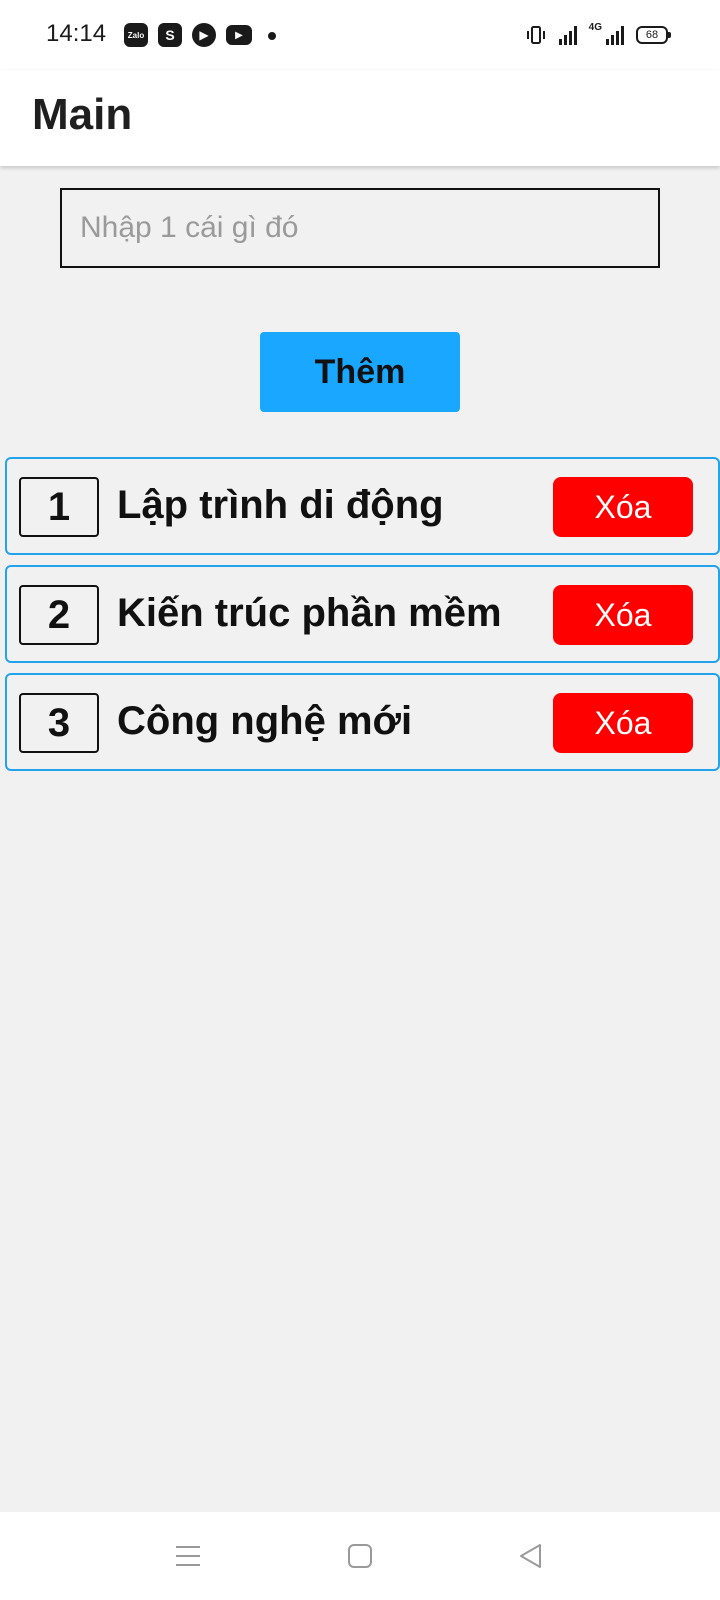  Describe the element at coordinates (265, 721) in the screenshot. I see `item-title: Công nghệ mới` at that location.